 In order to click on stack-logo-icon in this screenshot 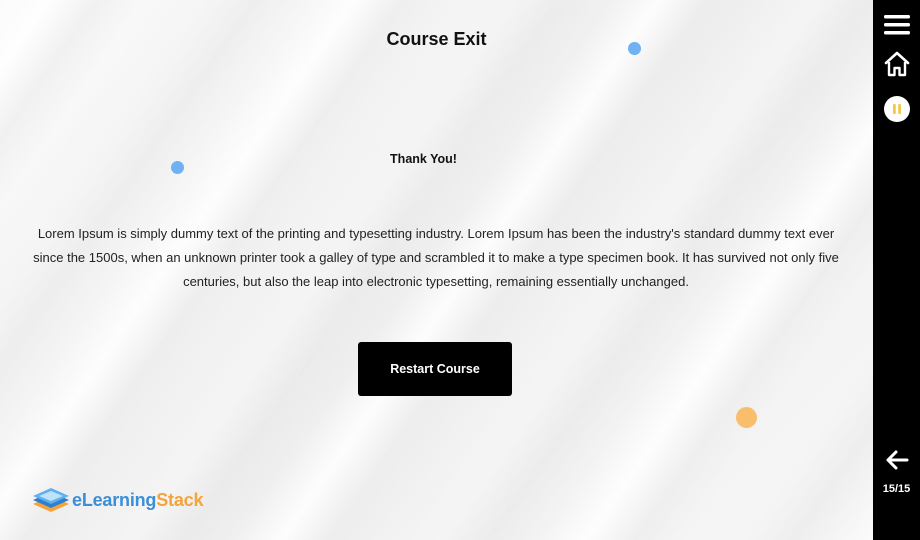, I will do `click(51, 500)`.